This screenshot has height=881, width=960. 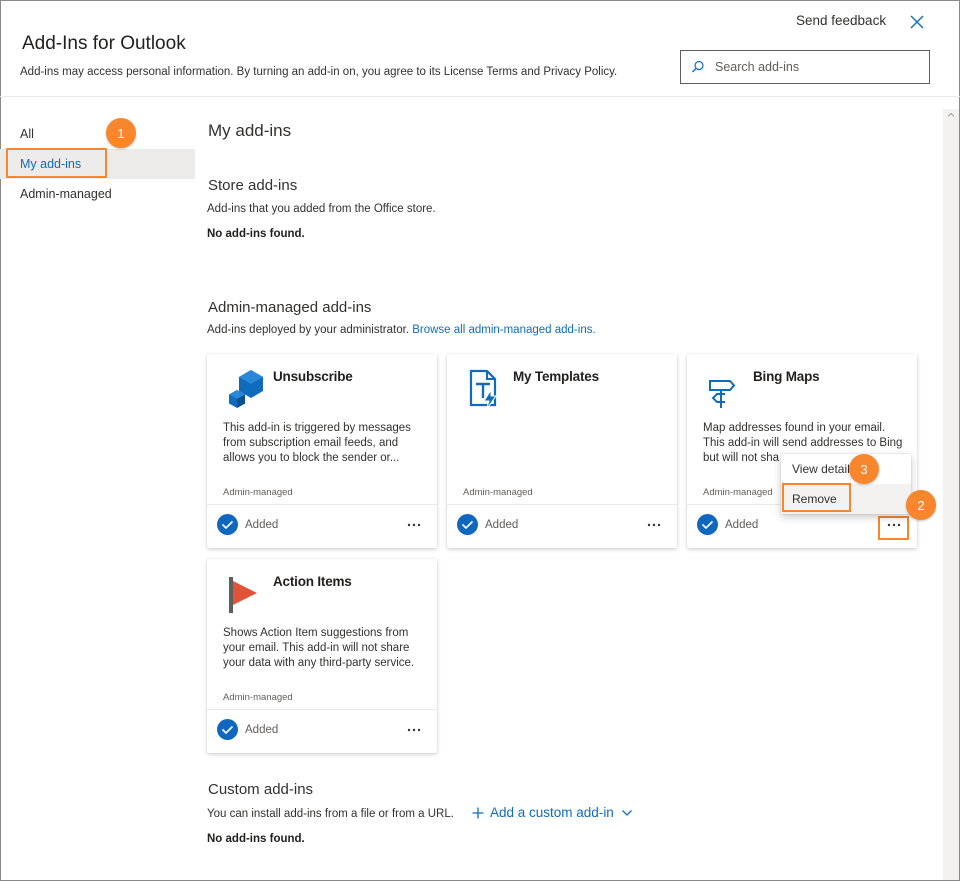 I want to click on chevron-down-icon, so click(x=626, y=812).